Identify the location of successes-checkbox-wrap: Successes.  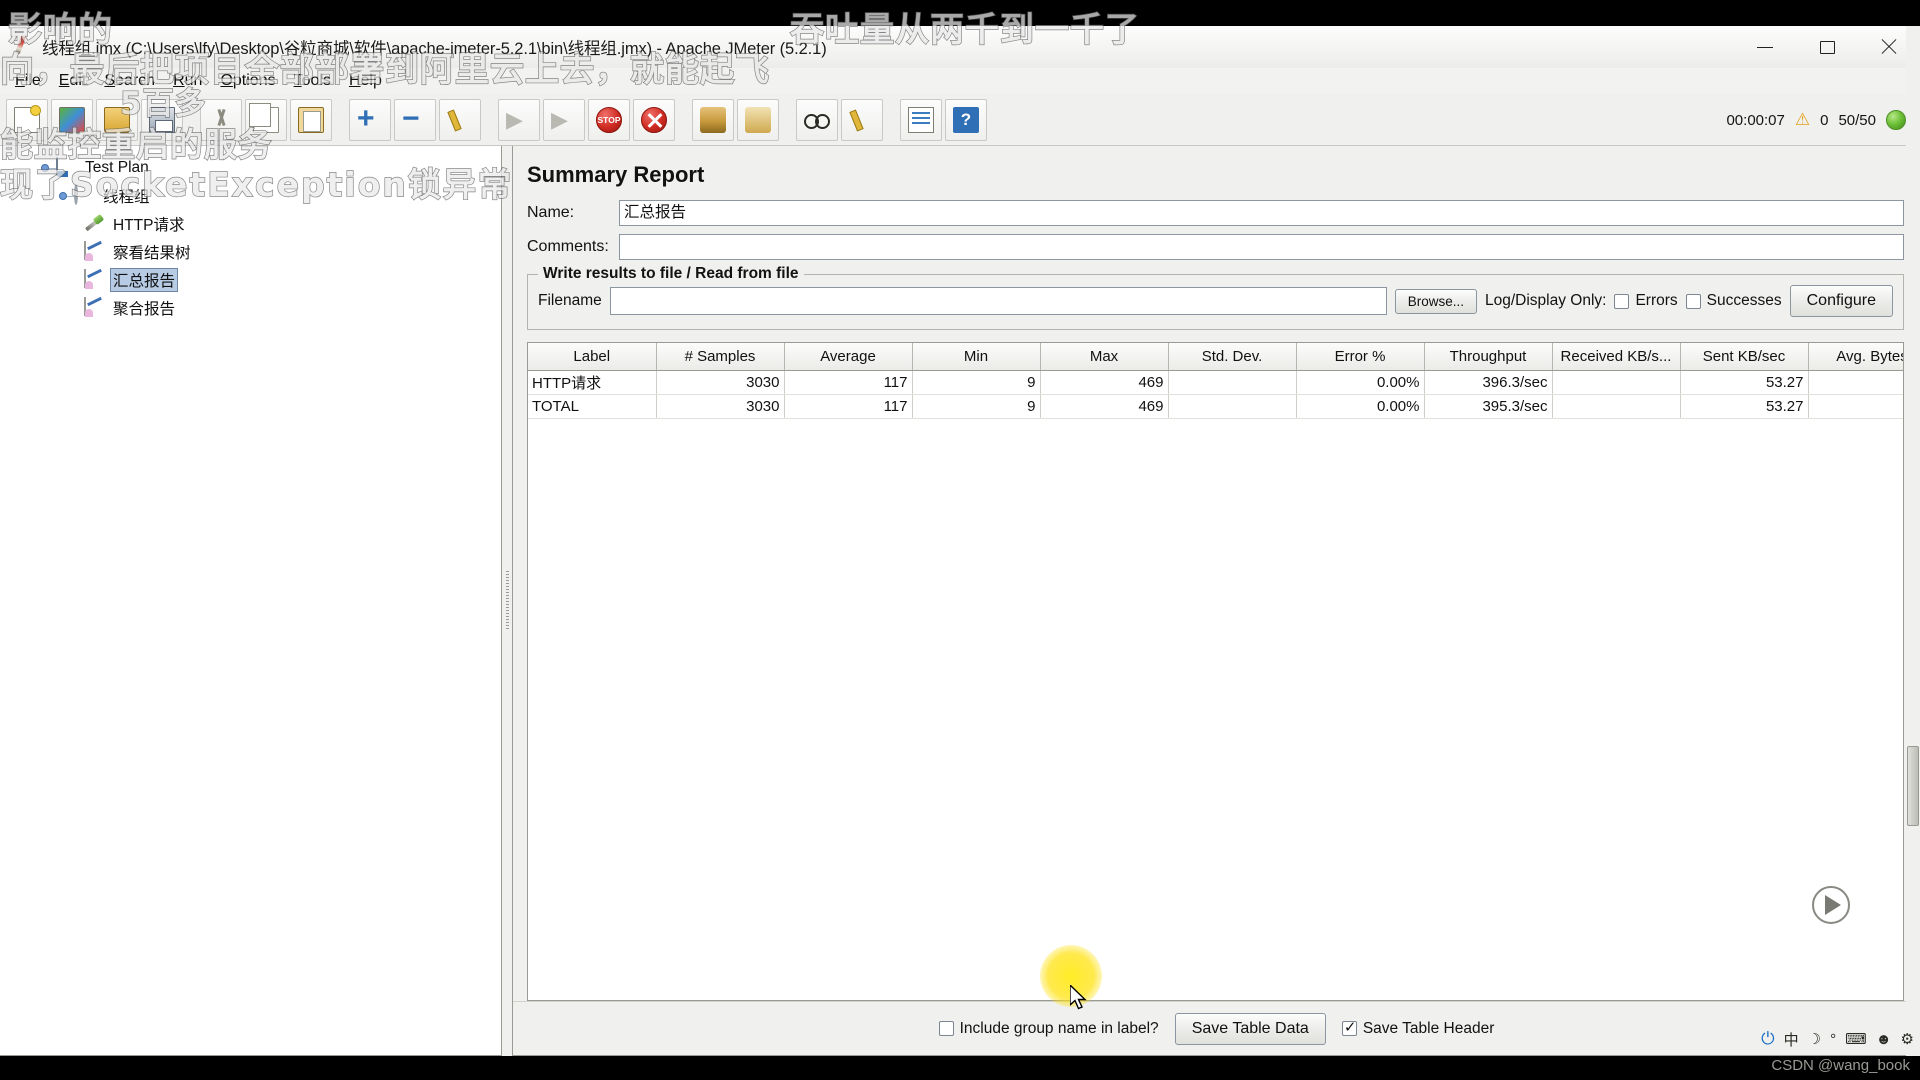
(1733, 301).